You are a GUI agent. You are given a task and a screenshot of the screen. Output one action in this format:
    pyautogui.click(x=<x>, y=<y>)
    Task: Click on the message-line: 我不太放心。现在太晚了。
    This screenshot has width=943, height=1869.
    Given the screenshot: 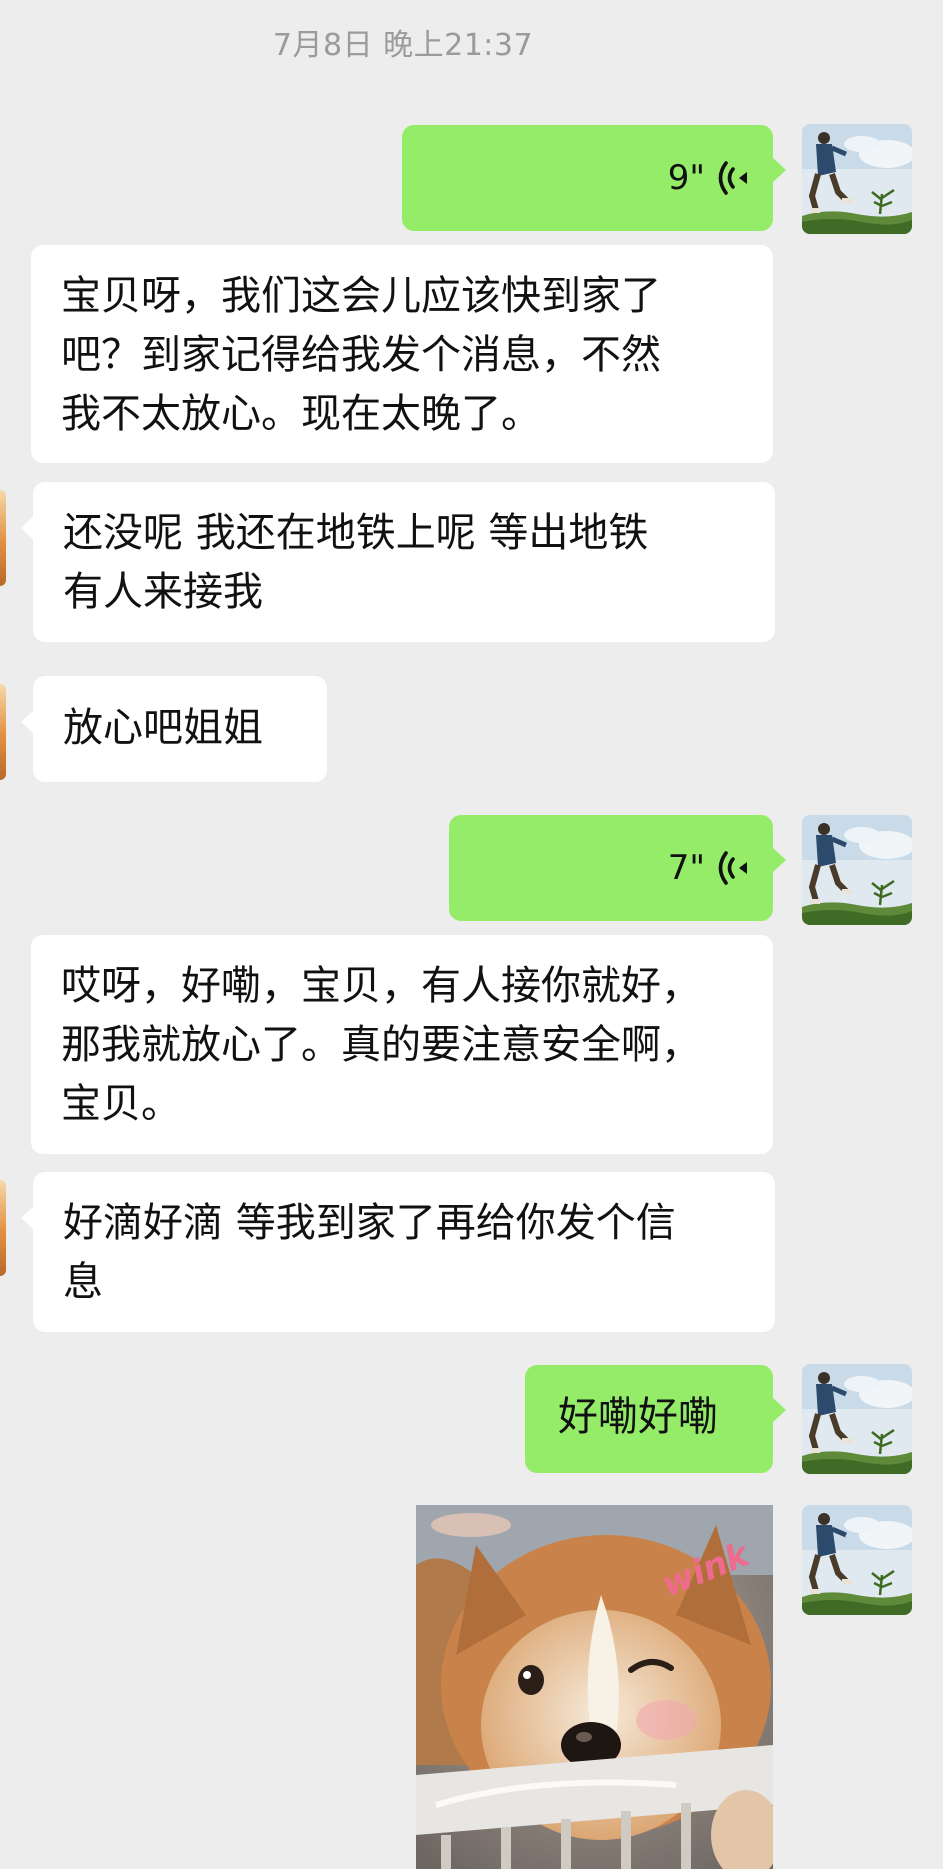 What is the action you would take?
    pyautogui.click(x=301, y=414)
    